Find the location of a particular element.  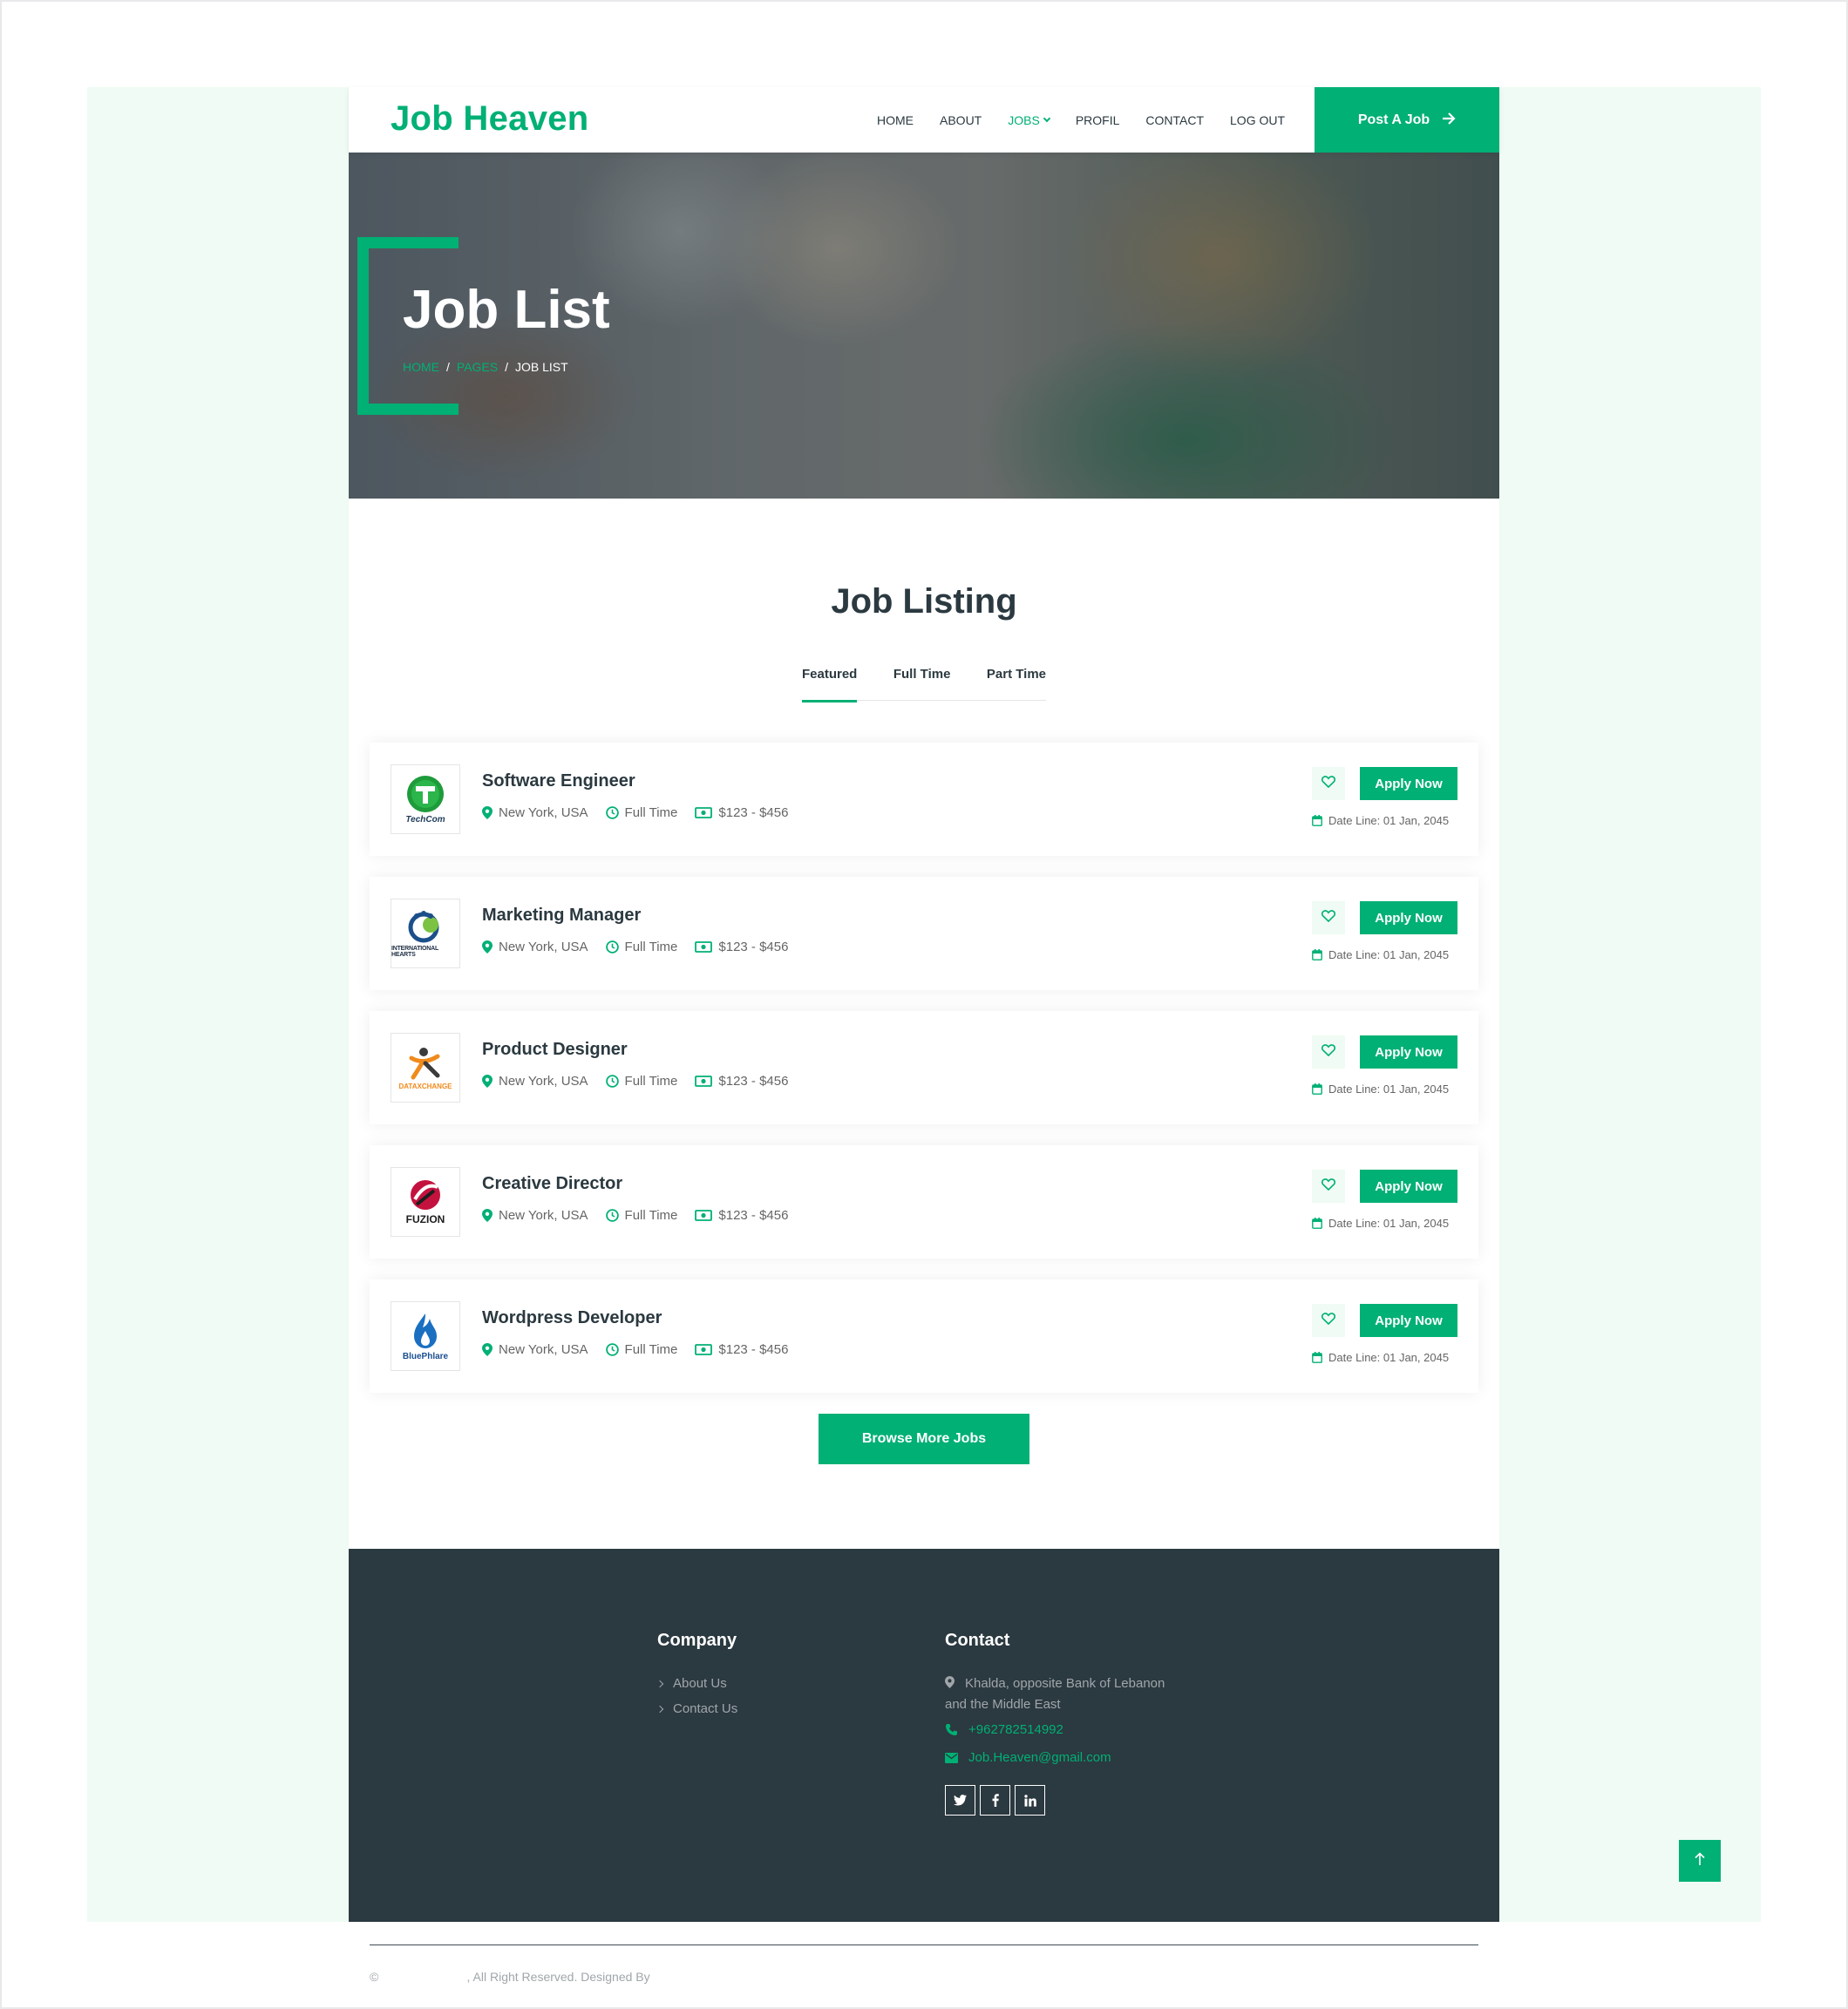

company-logo-text: DATAXCHANGE is located at coordinates (425, 1086).